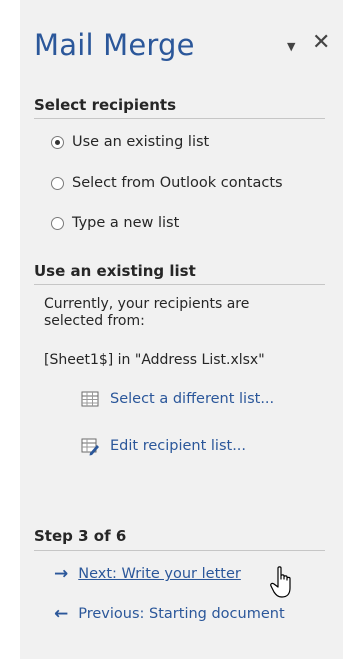 This screenshot has height=659, width=343. What do you see at coordinates (94, 321) in the screenshot?
I see `current-recipients-text-2: selected from:` at bounding box center [94, 321].